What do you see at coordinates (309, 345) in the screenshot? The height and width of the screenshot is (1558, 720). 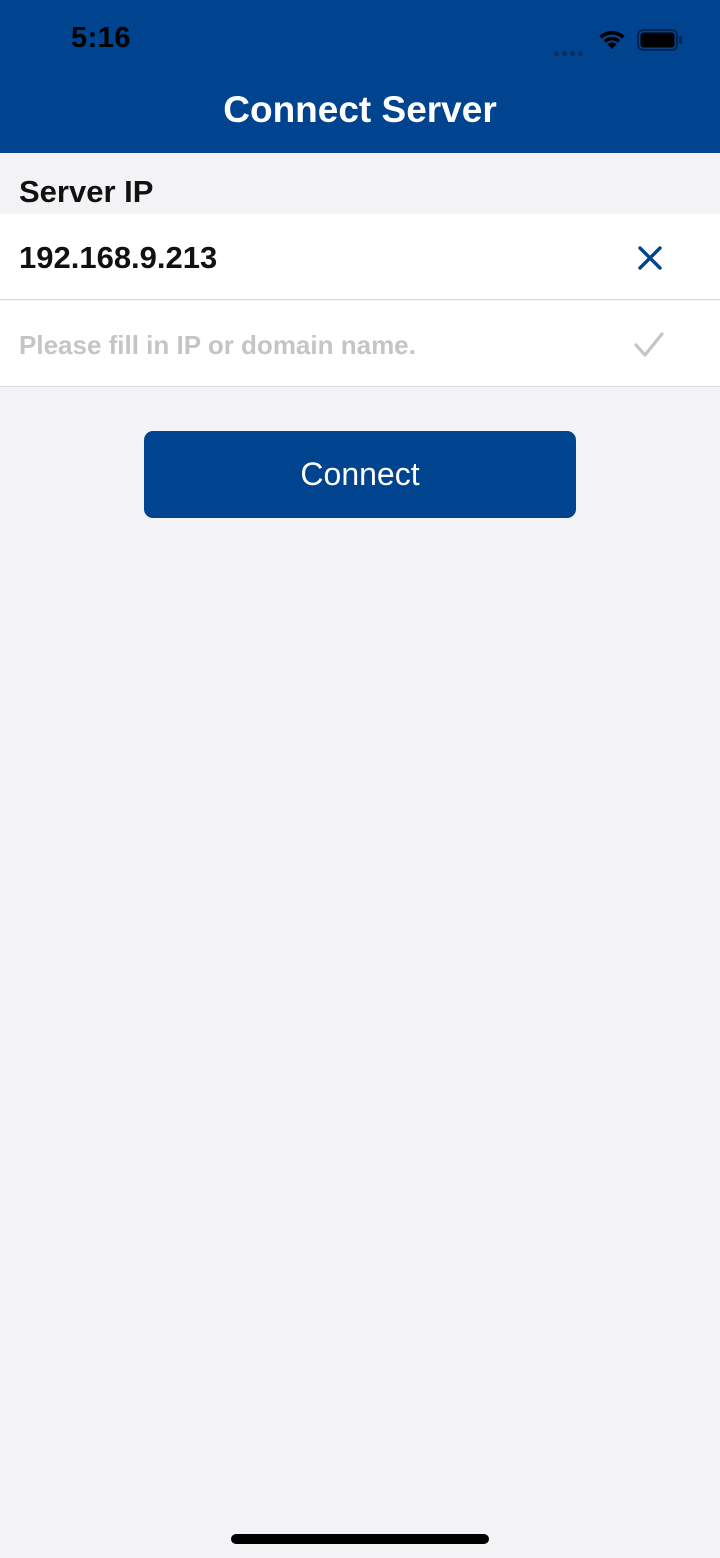 I see `server-ip-input` at bounding box center [309, 345].